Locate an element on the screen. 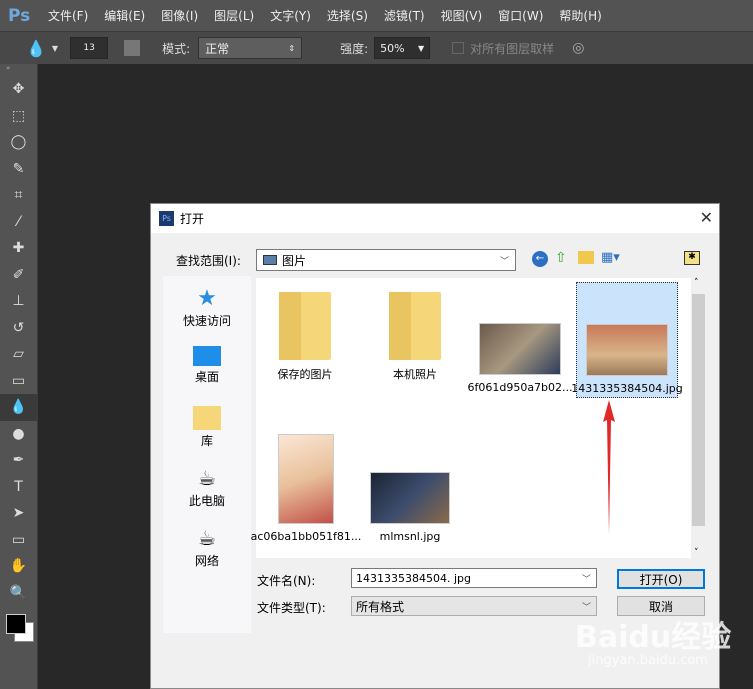 This screenshot has width=753, height=689. path-select-tool-icon: ➤ is located at coordinates (18, 513).